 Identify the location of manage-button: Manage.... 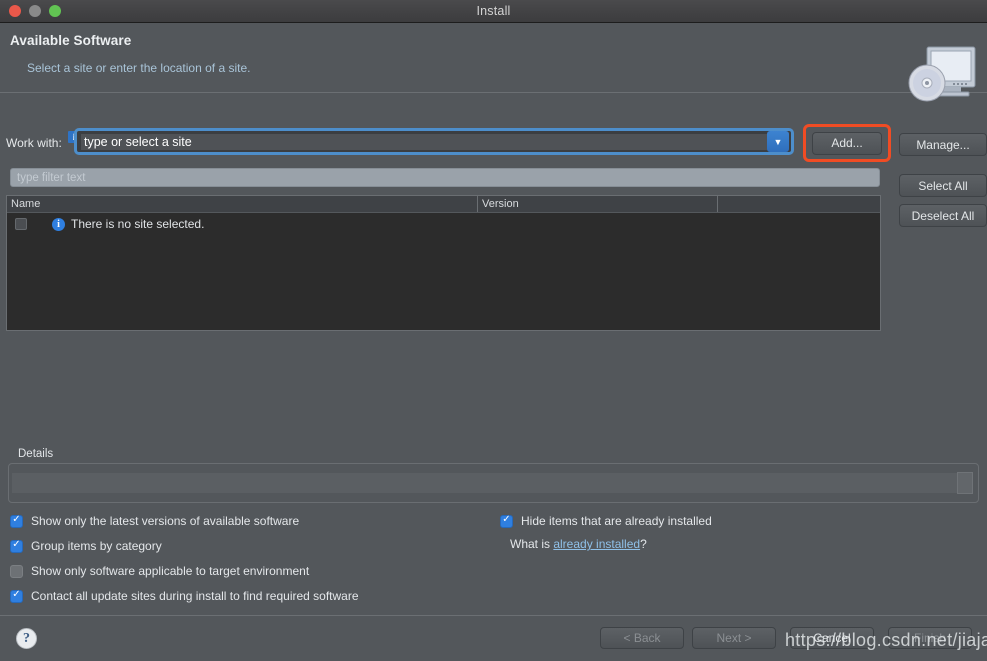
(943, 144).